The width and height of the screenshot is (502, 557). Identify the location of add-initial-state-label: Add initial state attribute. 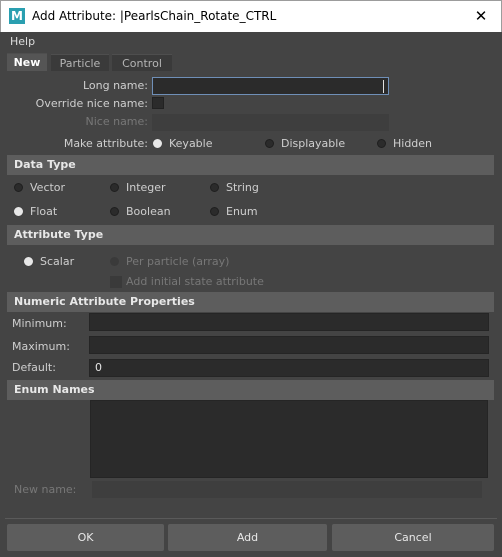
(195, 282).